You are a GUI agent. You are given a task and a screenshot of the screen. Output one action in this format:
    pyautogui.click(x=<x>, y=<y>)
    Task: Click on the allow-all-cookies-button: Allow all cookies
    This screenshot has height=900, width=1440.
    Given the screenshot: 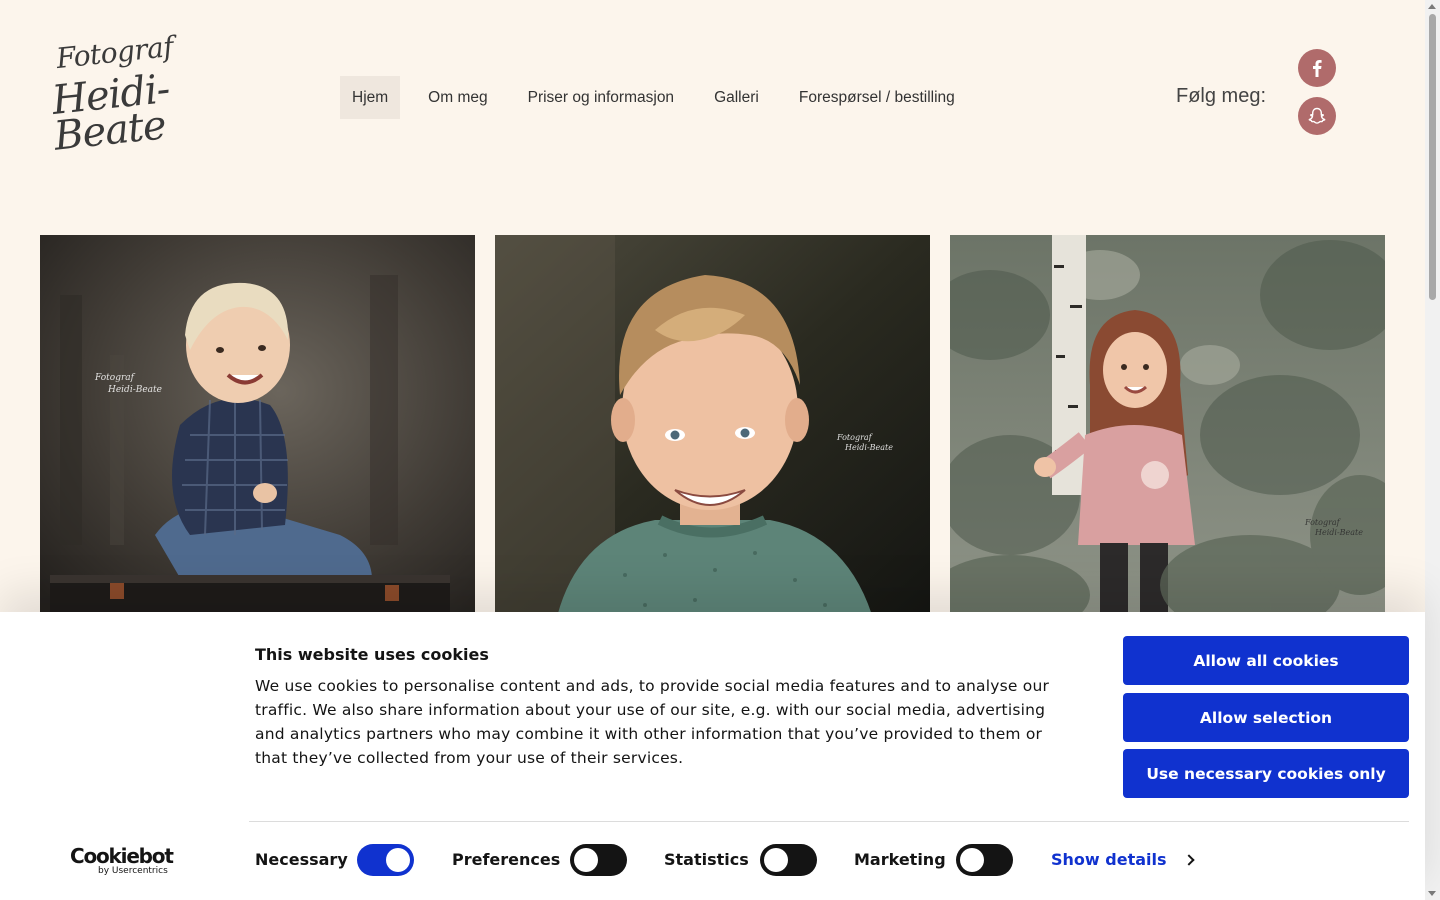 What is the action you would take?
    pyautogui.click(x=1266, y=660)
    